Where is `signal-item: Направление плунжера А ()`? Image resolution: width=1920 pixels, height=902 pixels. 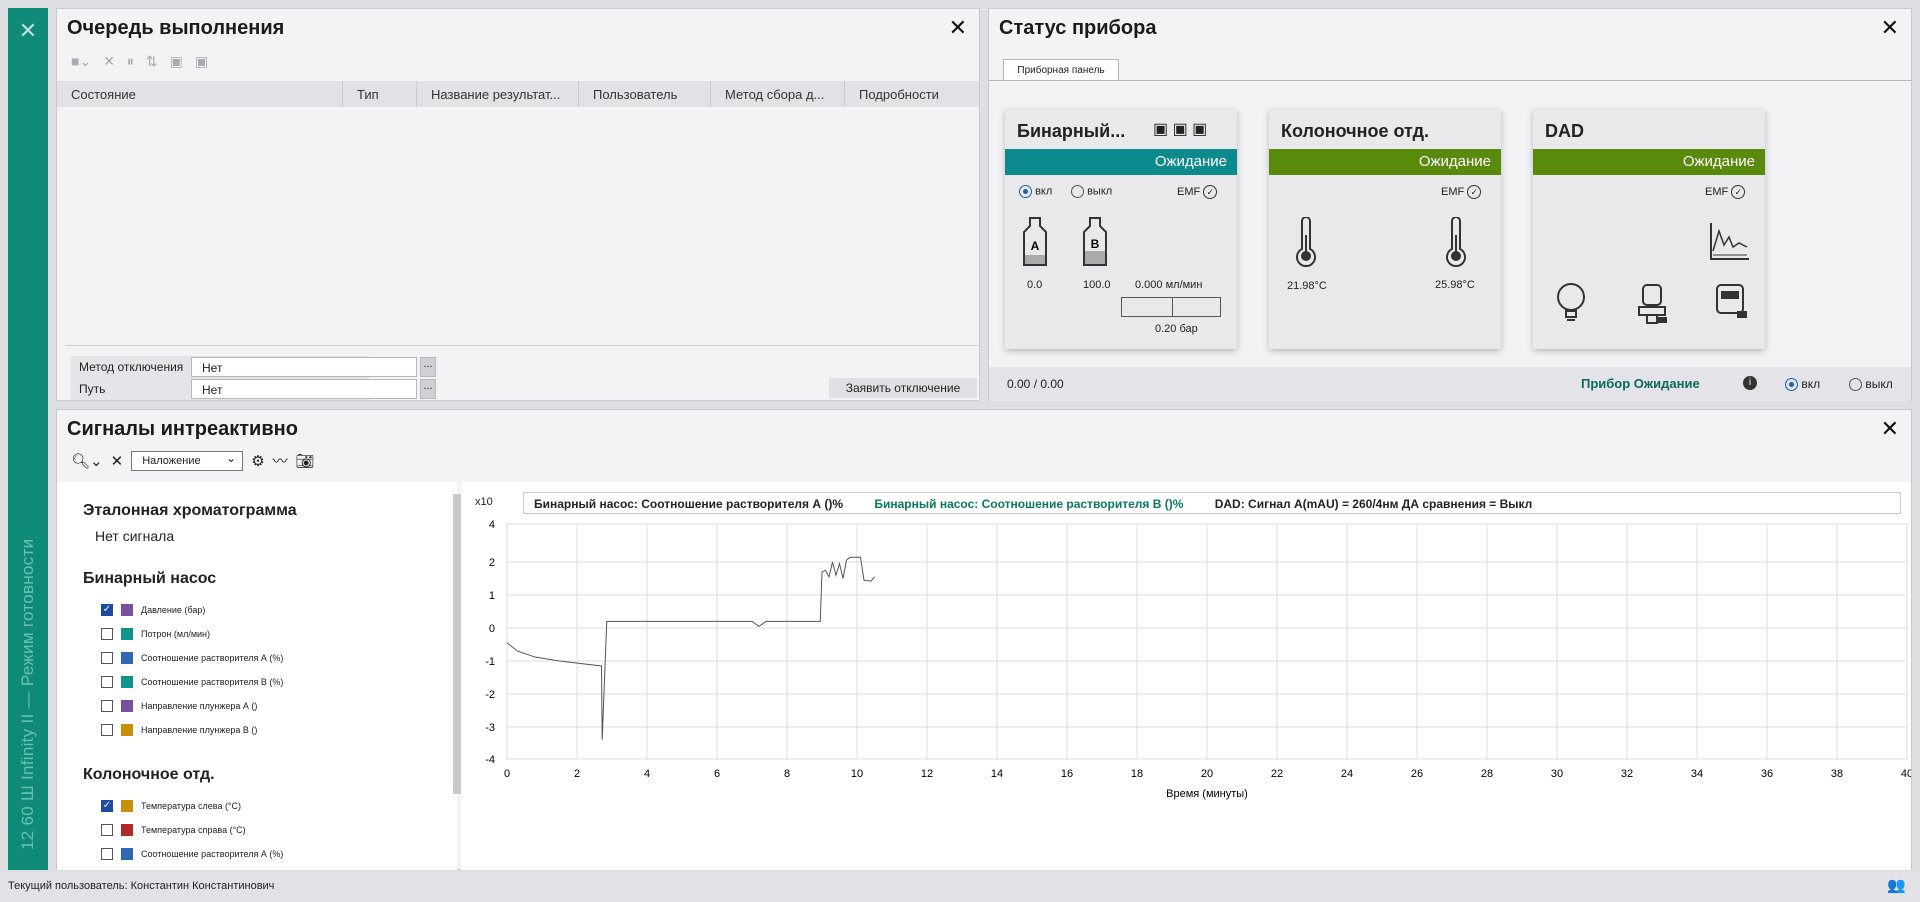
signal-item: Направление плунжера А () is located at coordinates (179, 706).